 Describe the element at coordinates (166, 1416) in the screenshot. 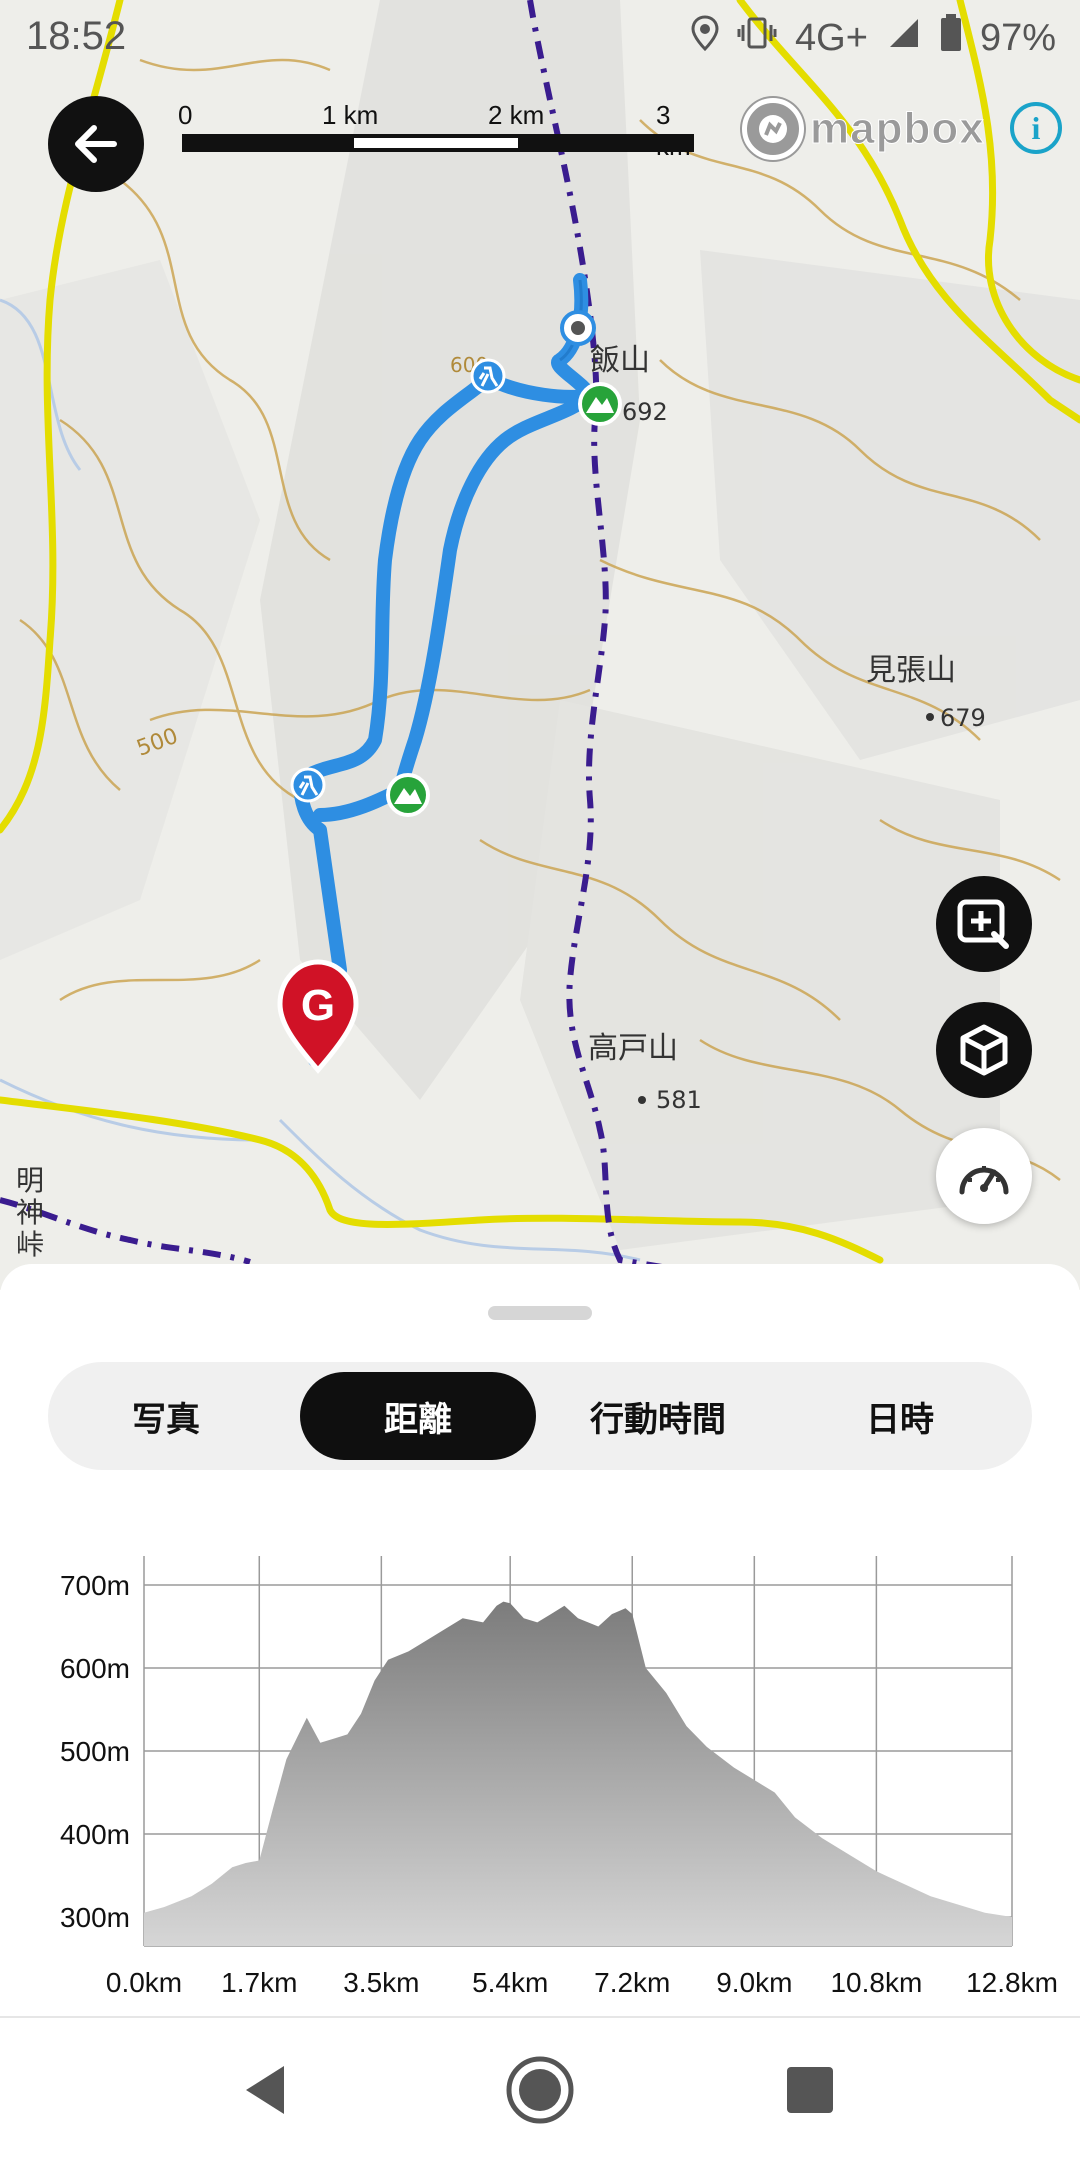

I see `tab-photos: 写真` at that location.